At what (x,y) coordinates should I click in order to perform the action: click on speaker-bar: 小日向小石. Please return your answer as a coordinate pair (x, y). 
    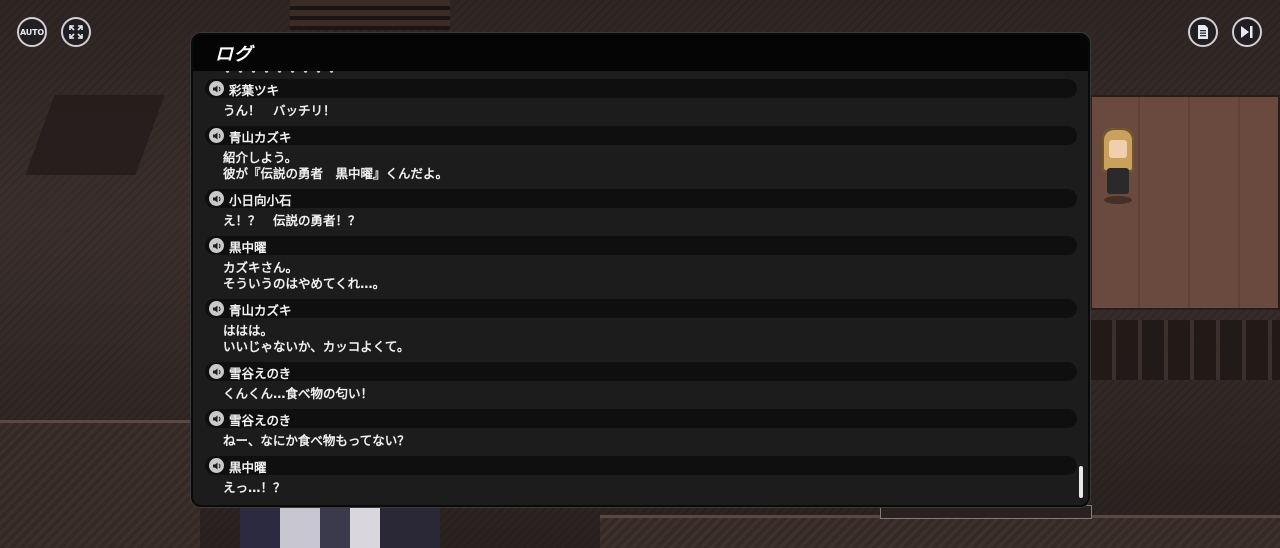
    Looking at the image, I should click on (641, 198).